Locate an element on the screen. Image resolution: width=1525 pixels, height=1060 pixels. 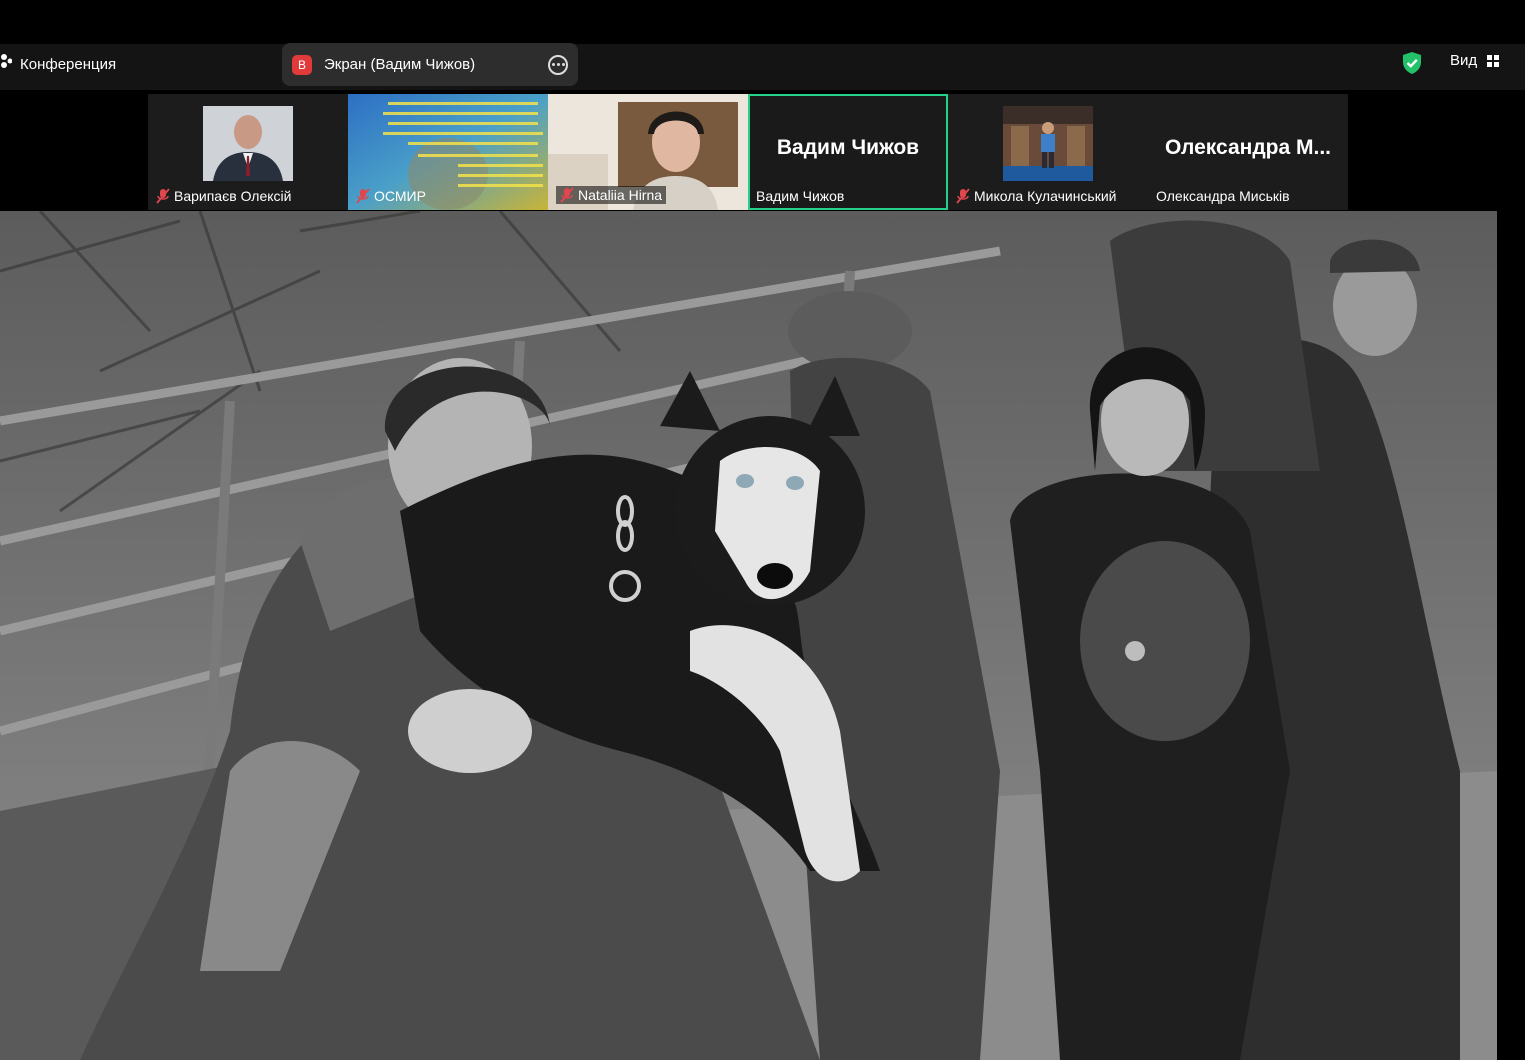
view-label: Вид is located at coordinates (1464, 60).